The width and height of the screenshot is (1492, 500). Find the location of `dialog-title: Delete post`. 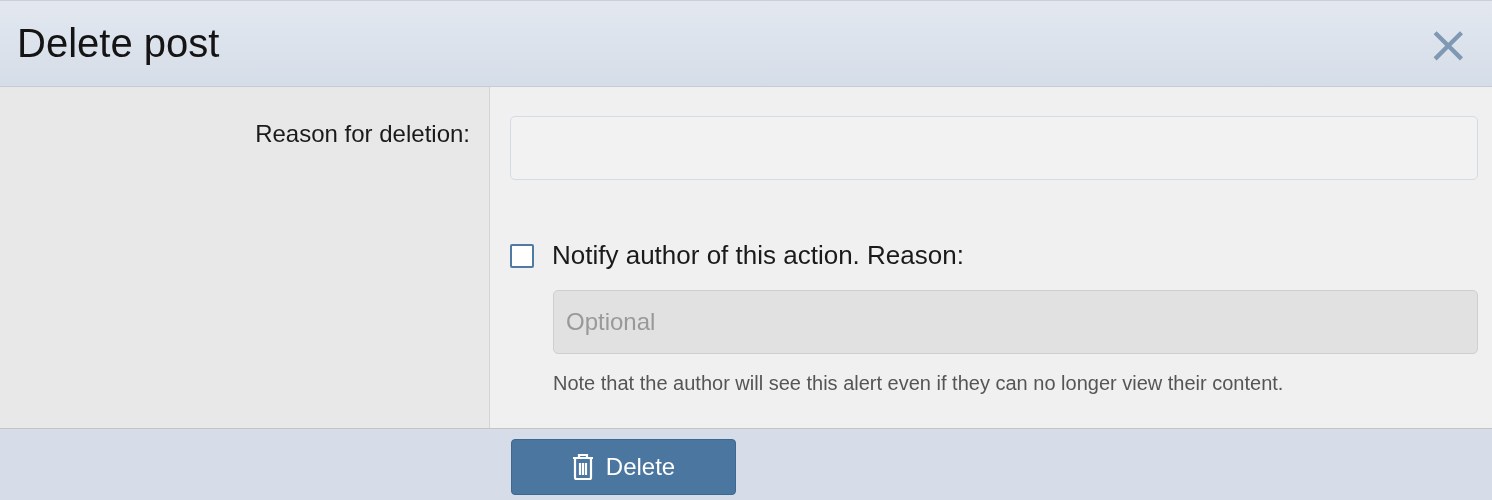

dialog-title: Delete post is located at coordinates (118, 43).